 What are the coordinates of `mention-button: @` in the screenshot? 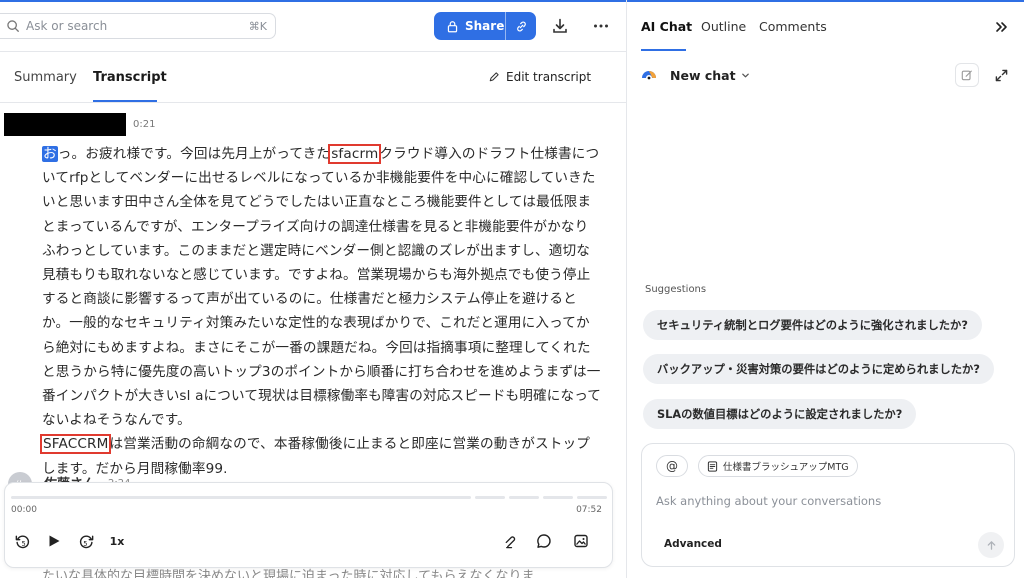 It's located at (672, 466).